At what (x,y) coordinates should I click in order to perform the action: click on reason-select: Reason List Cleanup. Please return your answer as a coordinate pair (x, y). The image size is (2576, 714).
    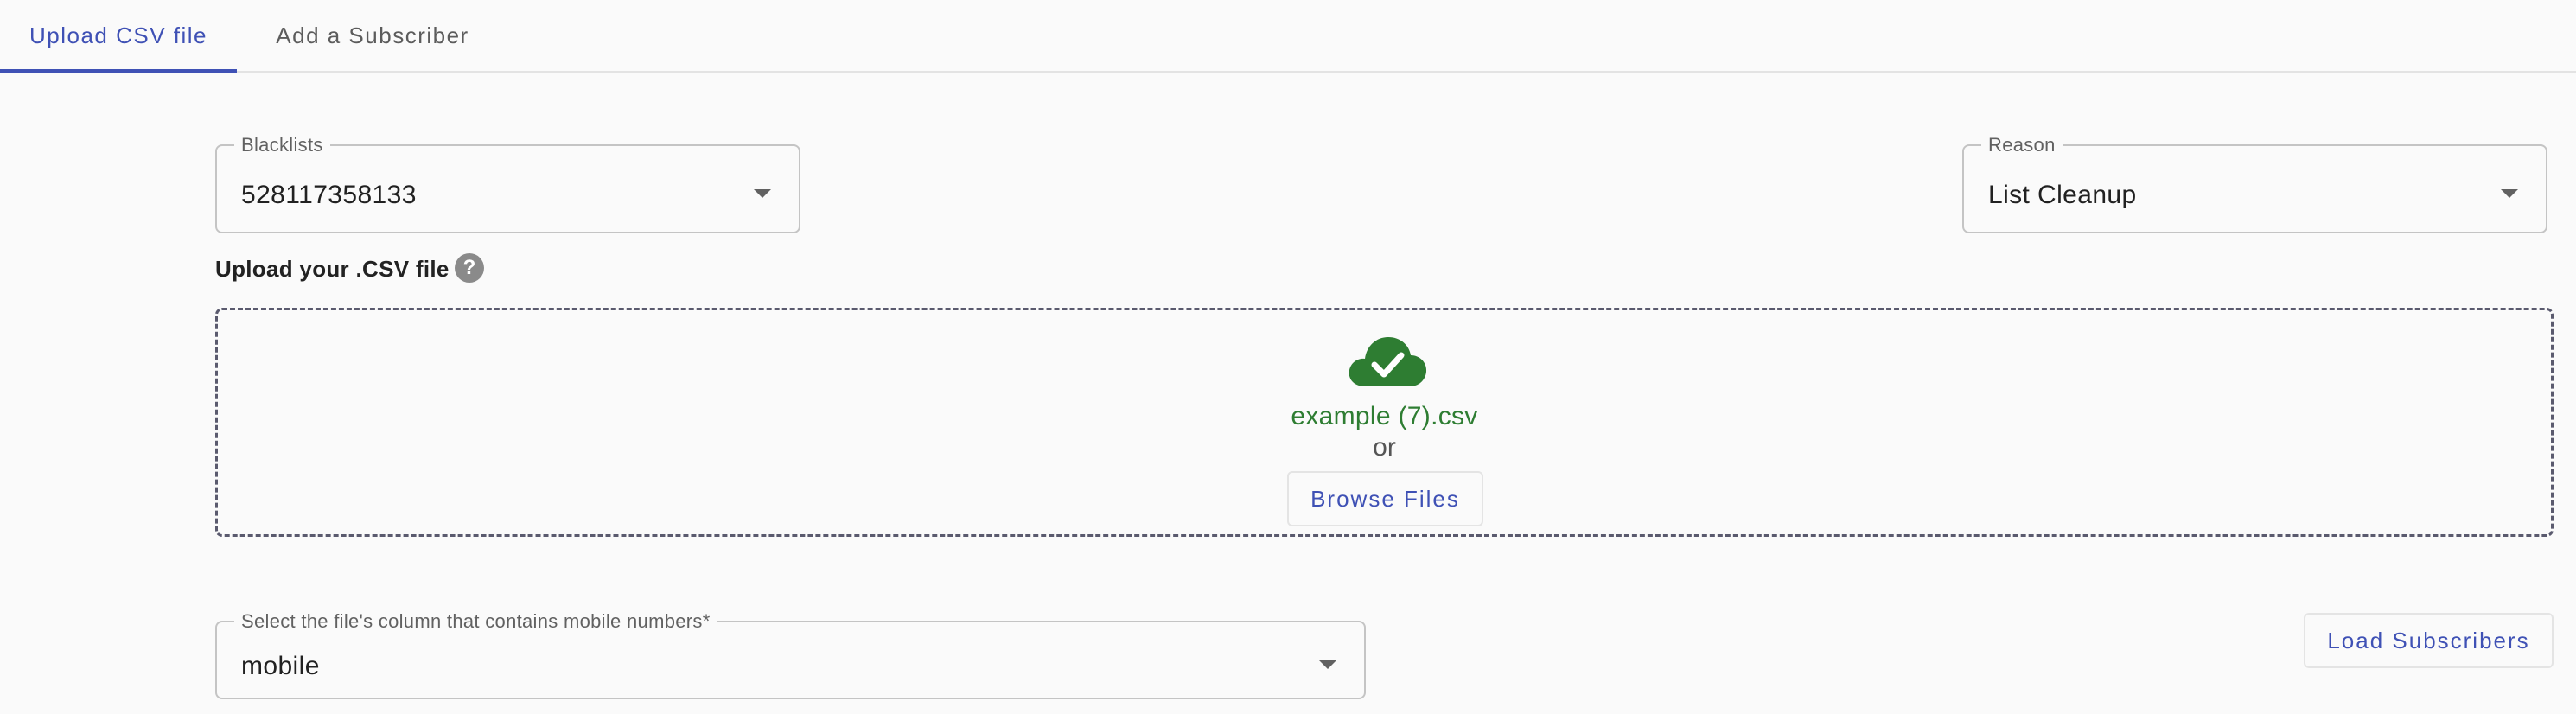
    Looking at the image, I should click on (2254, 185).